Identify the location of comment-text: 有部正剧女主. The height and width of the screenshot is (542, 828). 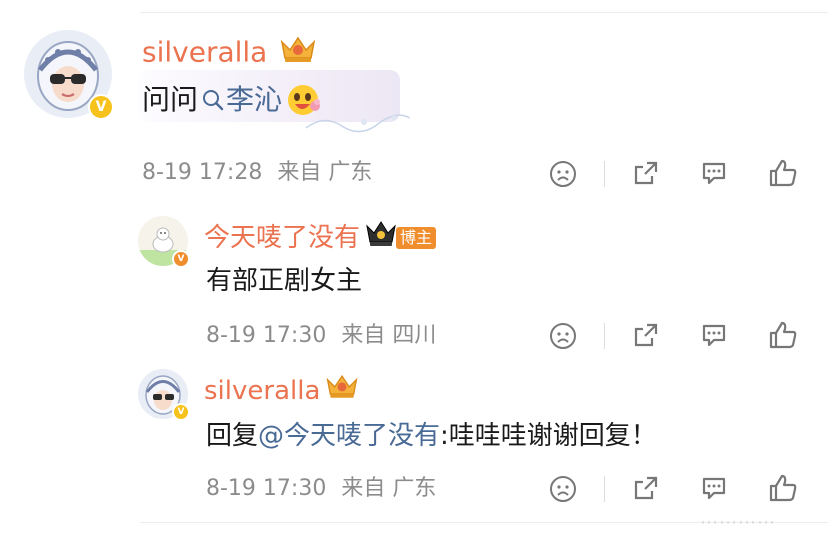
(284, 281).